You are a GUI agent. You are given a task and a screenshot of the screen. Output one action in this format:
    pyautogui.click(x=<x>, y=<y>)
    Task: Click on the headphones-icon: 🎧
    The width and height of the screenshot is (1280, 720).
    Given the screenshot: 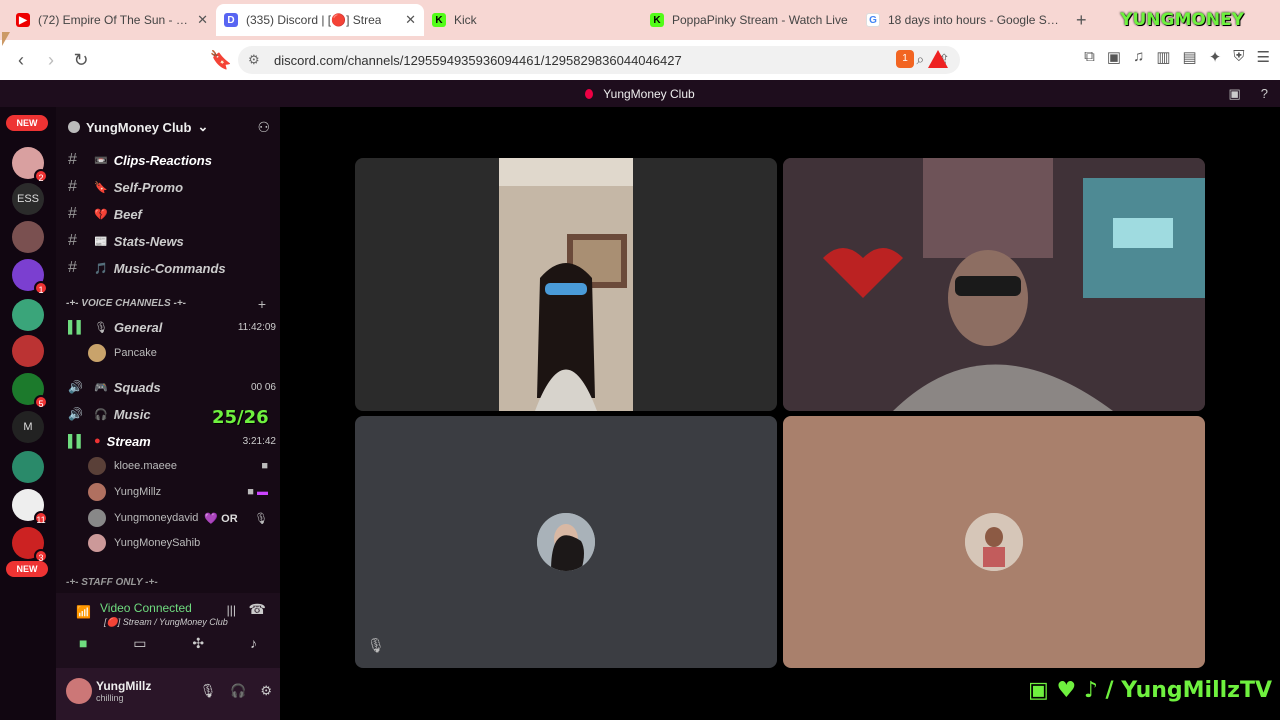 What is the action you would take?
    pyautogui.click(x=238, y=691)
    